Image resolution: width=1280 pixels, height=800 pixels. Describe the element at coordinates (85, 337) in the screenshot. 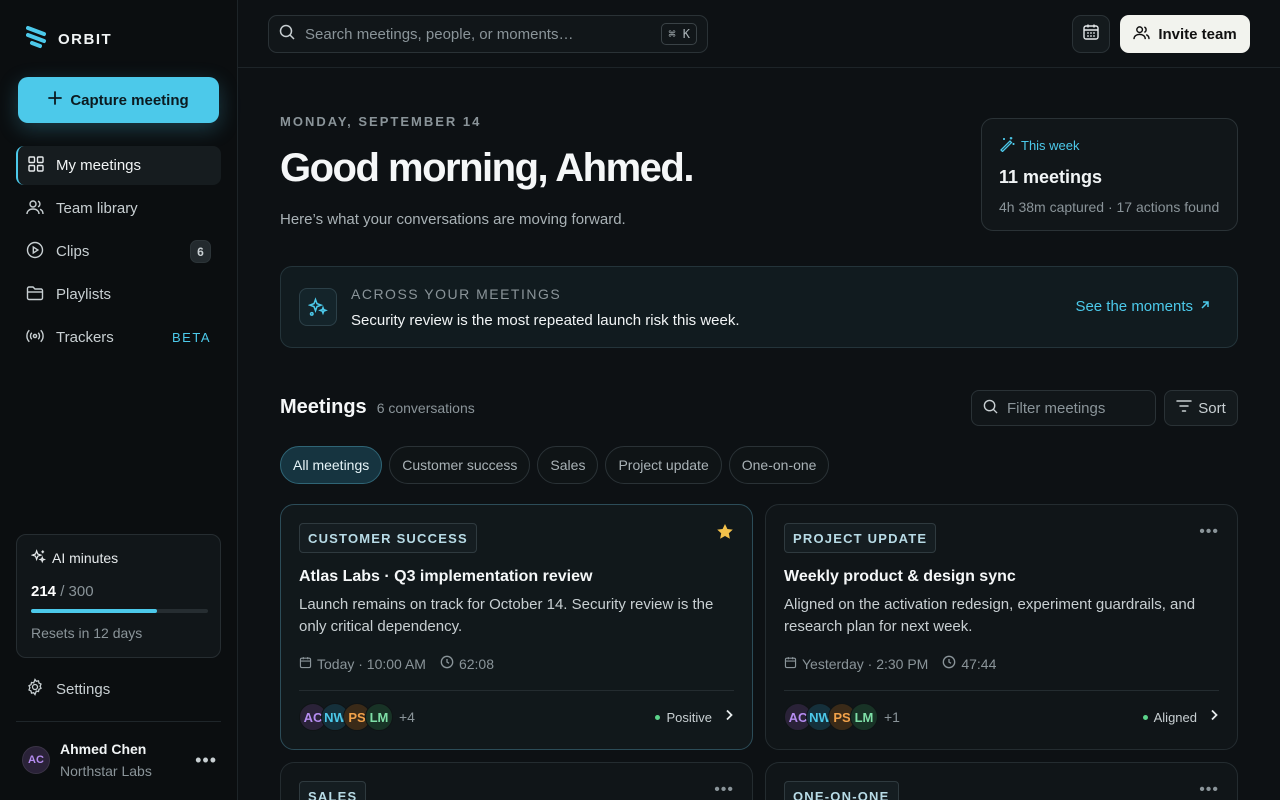

I see `sidebar-item-label: Trackers` at that location.